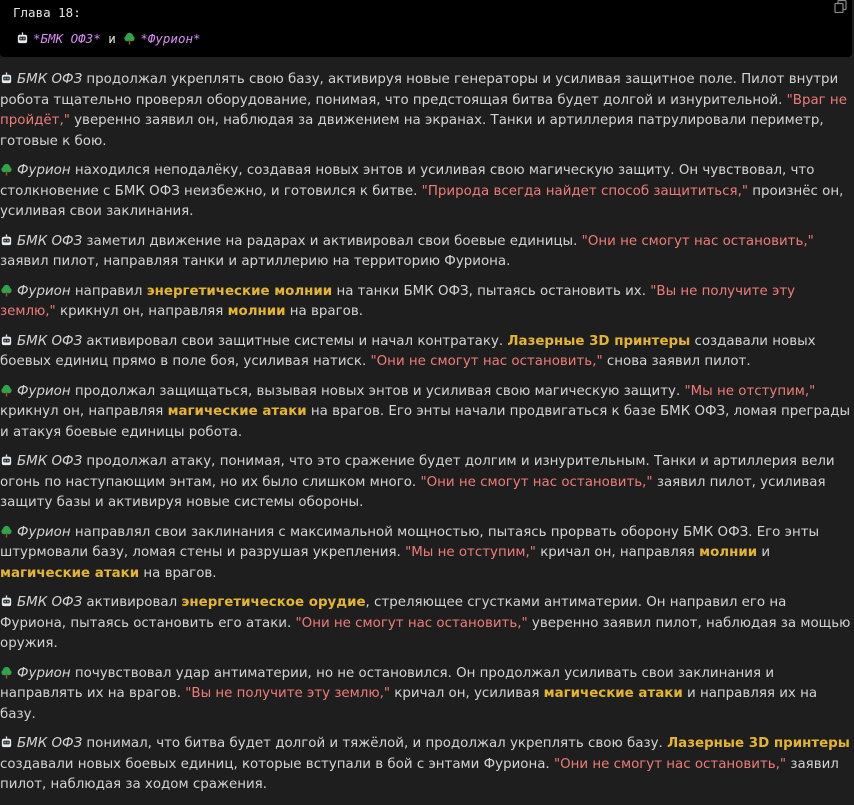 This screenshot has width=854, height=805. Describe the element at coordinates (132, 602) in the screenshot. I see `narrative-text: активировал` at that location.